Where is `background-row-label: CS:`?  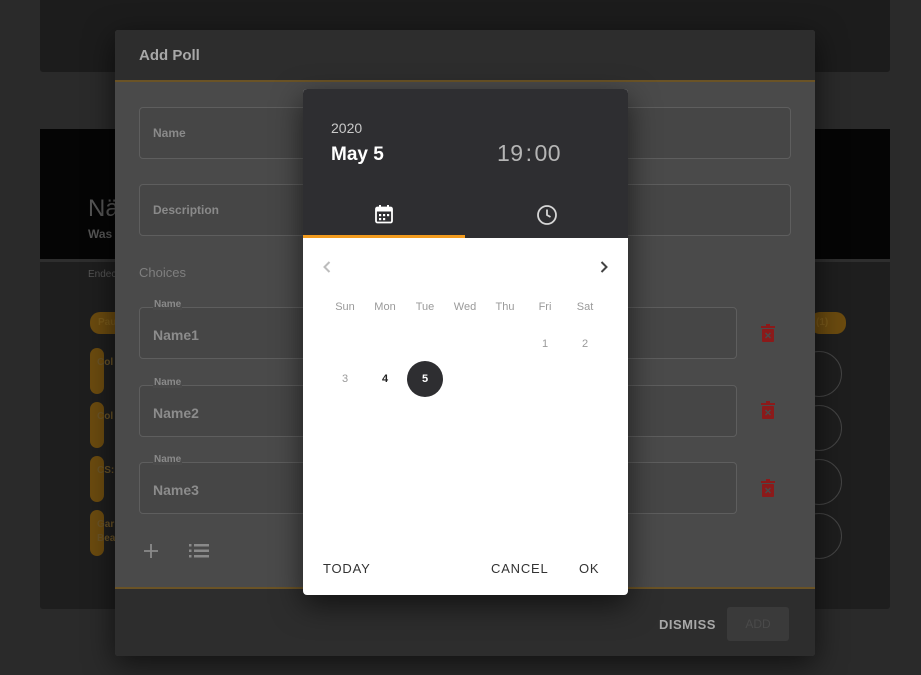
background-row-label: CS: is located at coordinates (106, 470).